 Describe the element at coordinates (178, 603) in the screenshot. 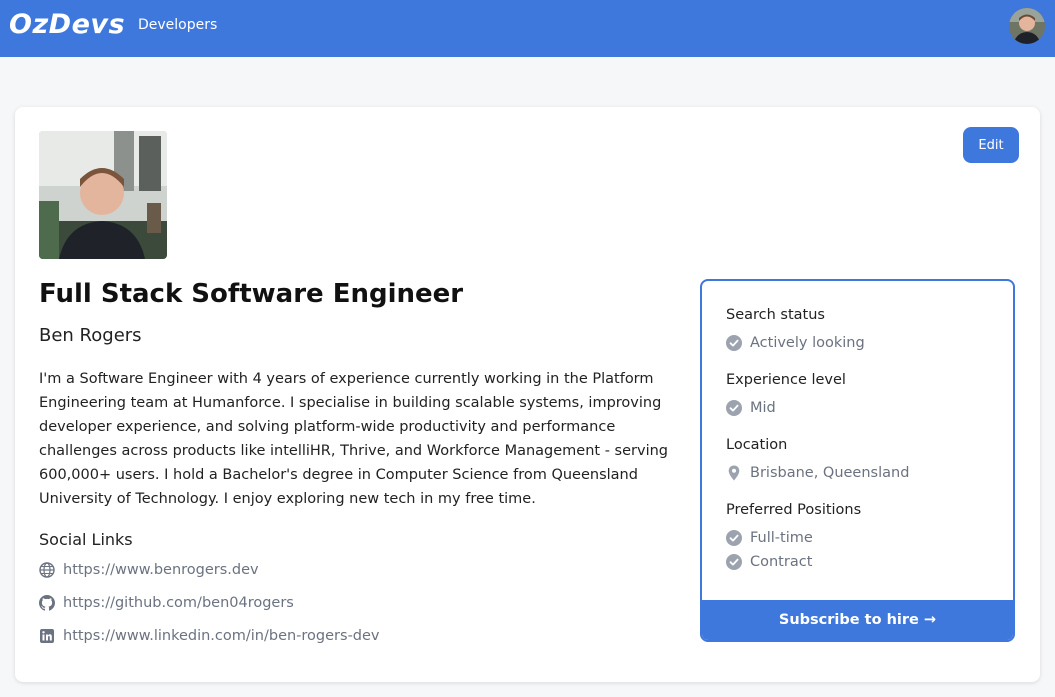

I see `social-link-url: https://github.com/ben04rogers` at that location.